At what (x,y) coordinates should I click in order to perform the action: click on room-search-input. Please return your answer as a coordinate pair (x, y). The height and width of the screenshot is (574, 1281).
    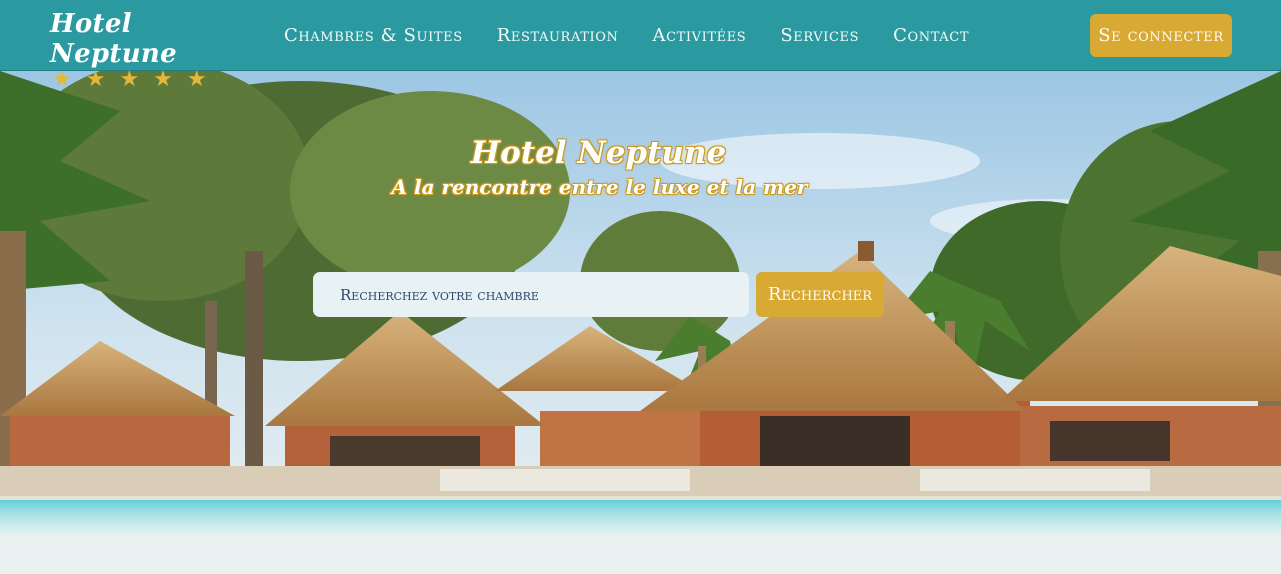
    Looking at the image, I should click on (531, 294).